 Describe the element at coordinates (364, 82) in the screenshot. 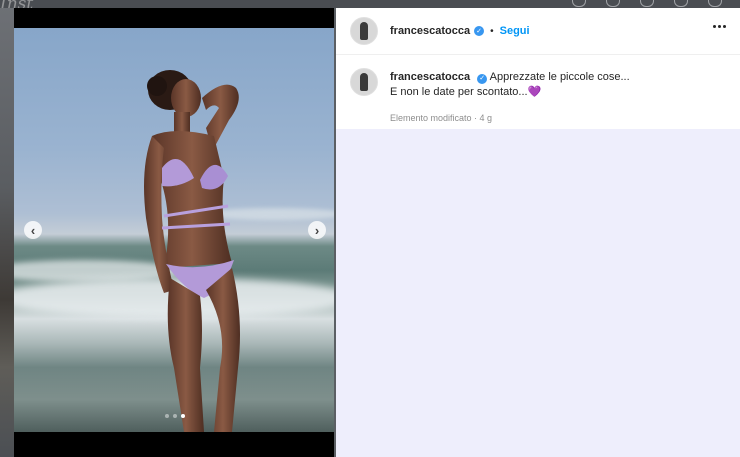

I see `caption-author-avatar` at that location.